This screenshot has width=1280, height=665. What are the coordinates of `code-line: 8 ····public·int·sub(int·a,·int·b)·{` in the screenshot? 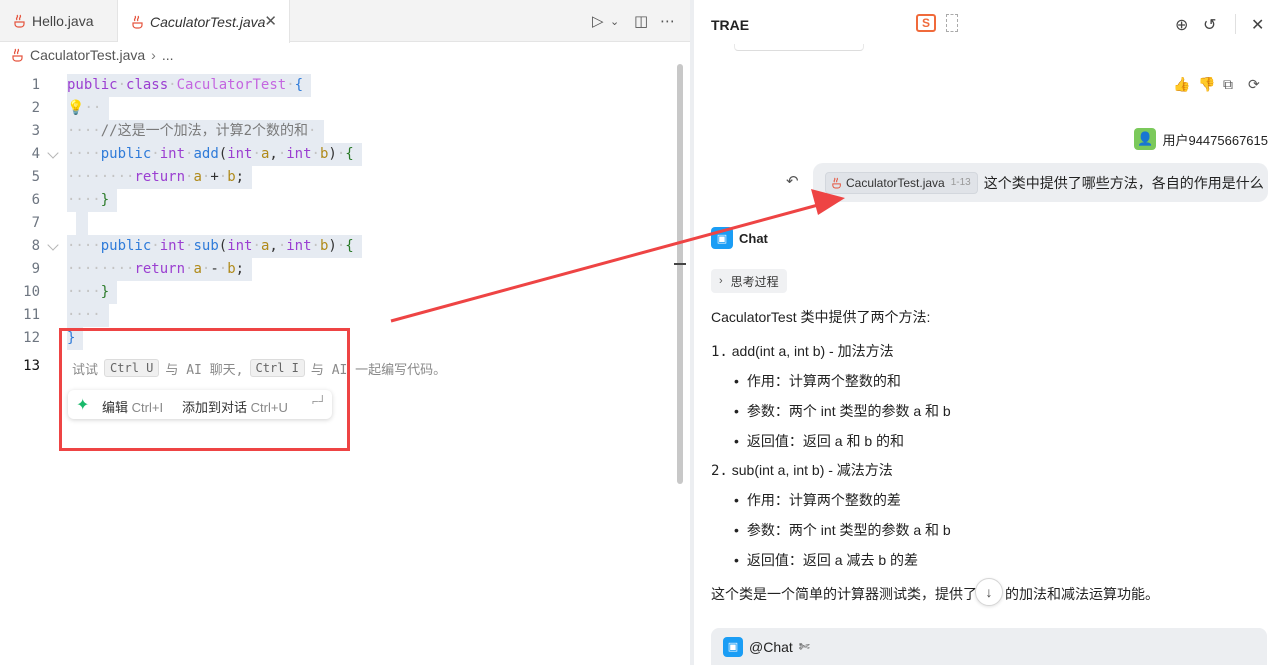 It's located at (338, 246).